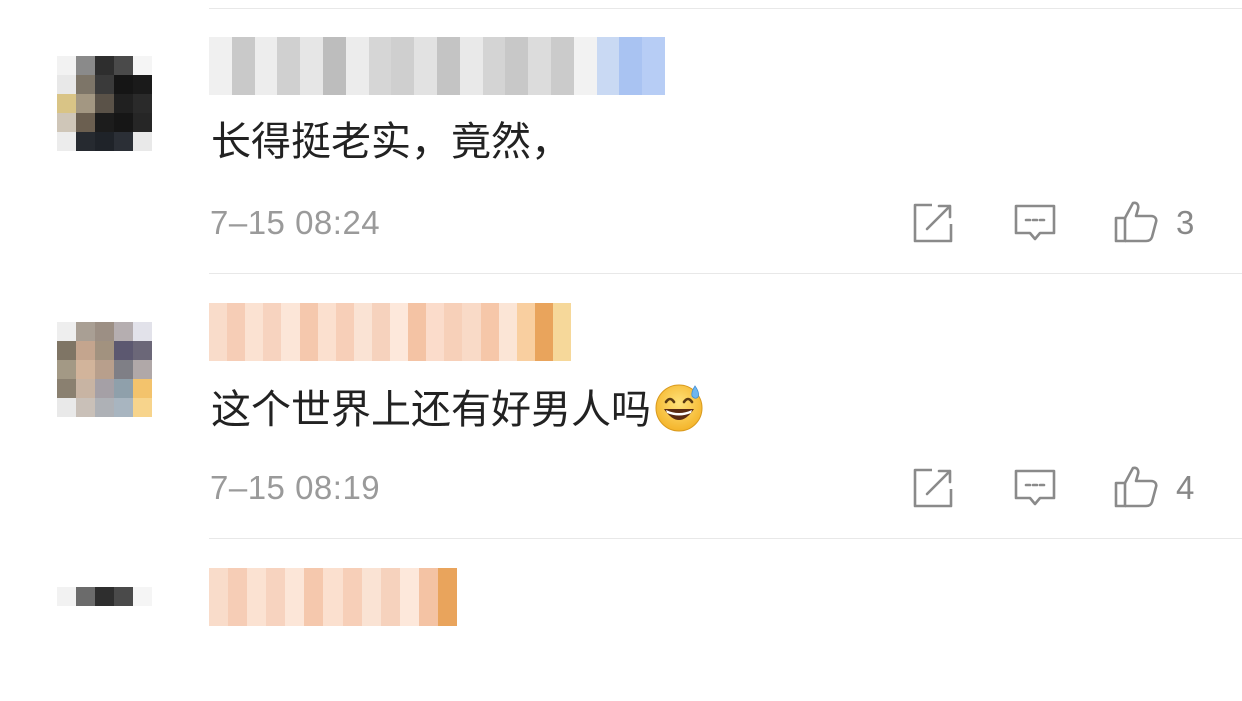  Describe the element at coordinates (679, 408) in the screenshot. I see `grinning-sweat-emoji` at that location.